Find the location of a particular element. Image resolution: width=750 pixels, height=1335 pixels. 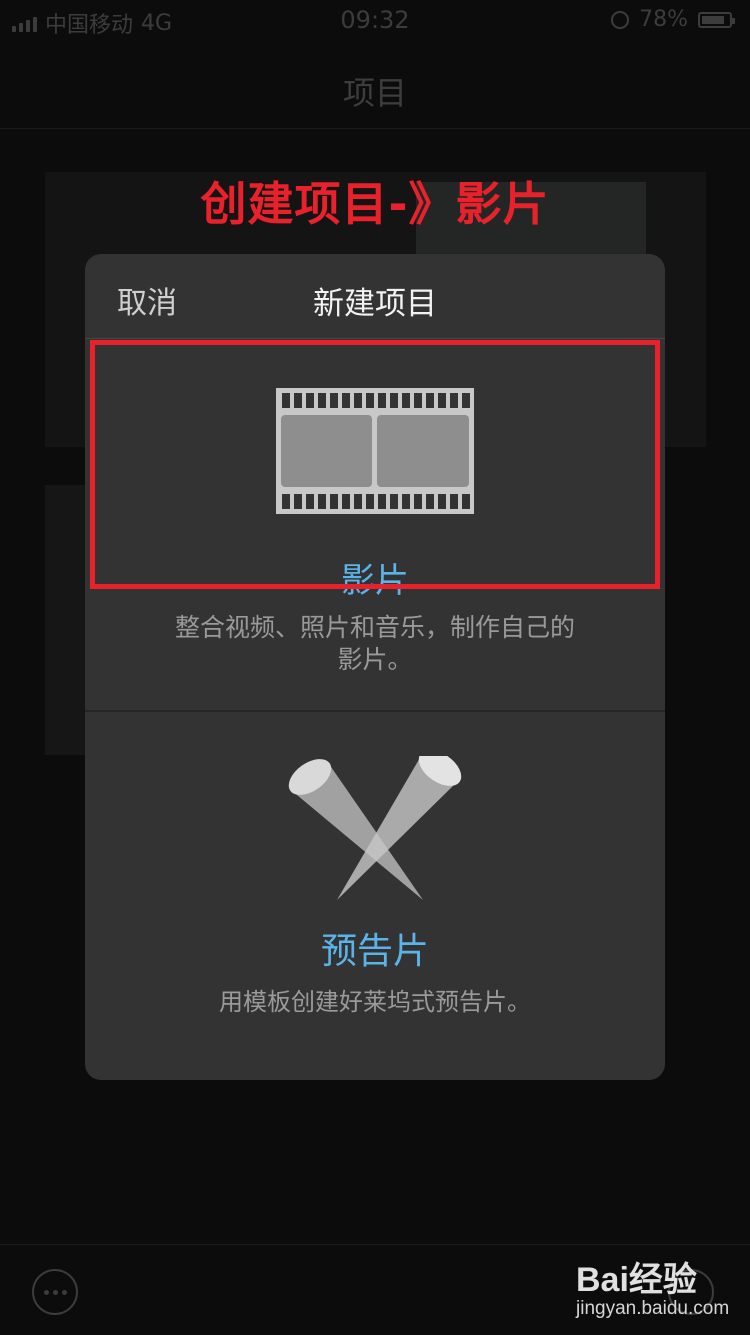

status-right: 78% is located at coordinates (673, 19).